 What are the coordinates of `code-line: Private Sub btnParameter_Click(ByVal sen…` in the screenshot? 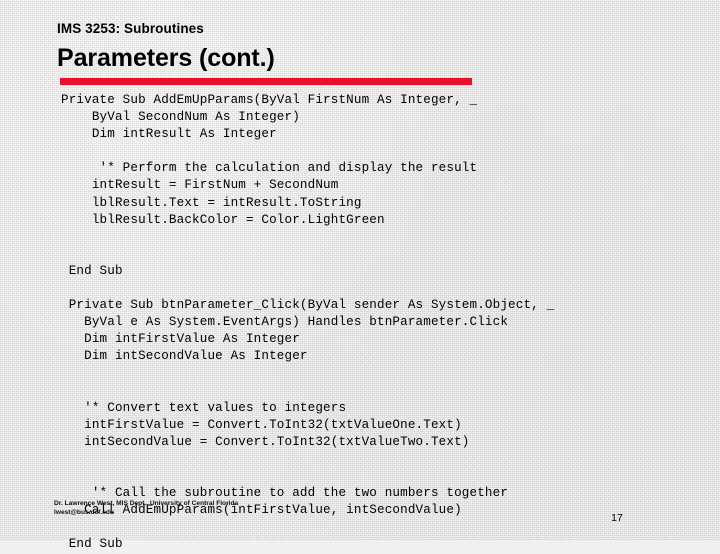 It's located at (308, 305).